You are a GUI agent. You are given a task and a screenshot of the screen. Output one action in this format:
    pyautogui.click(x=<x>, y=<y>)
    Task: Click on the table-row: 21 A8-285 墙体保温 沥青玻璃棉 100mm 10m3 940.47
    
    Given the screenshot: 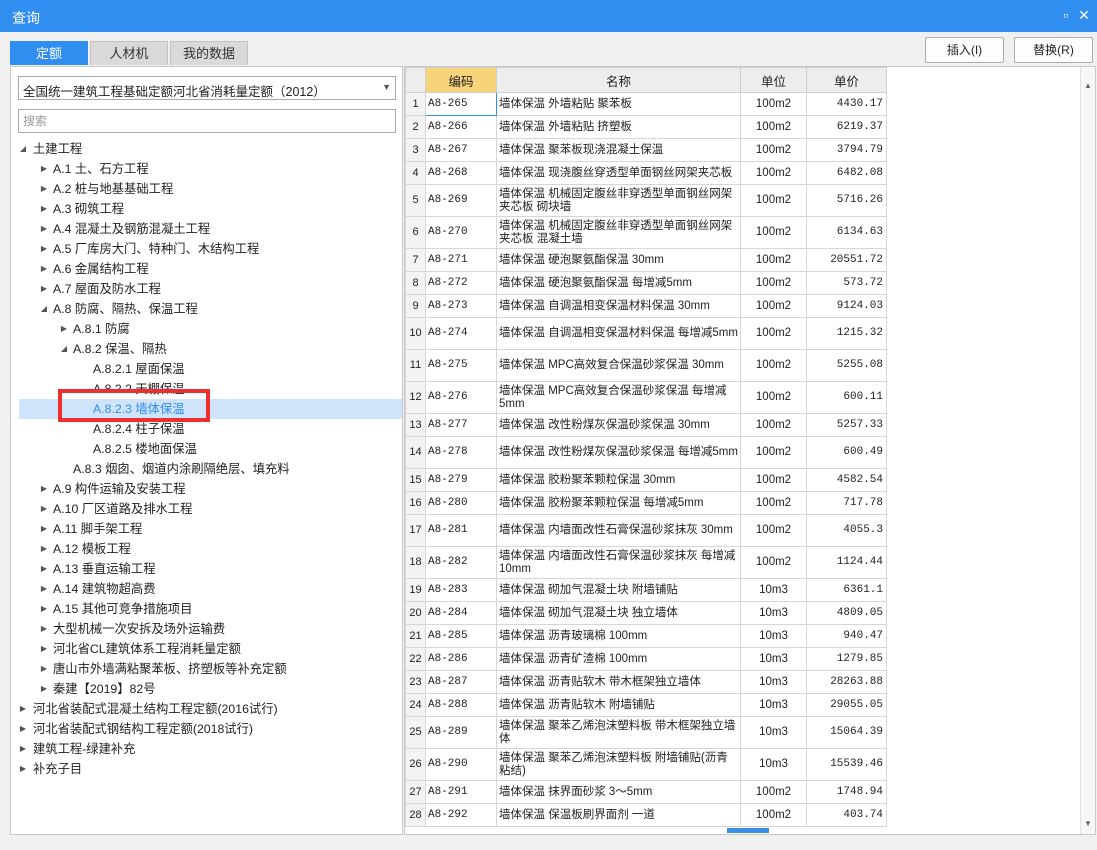 What is the action you would take?
    pyautogui.click(x=646, y=636)
    